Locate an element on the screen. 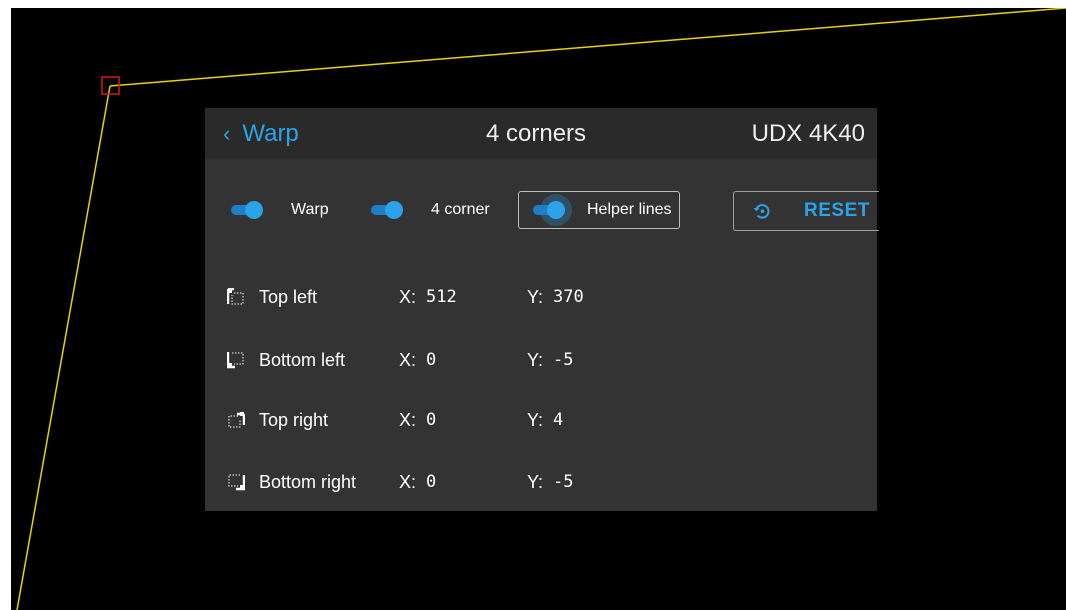  page-title: 4 corners is located at coordinates (536, 133).